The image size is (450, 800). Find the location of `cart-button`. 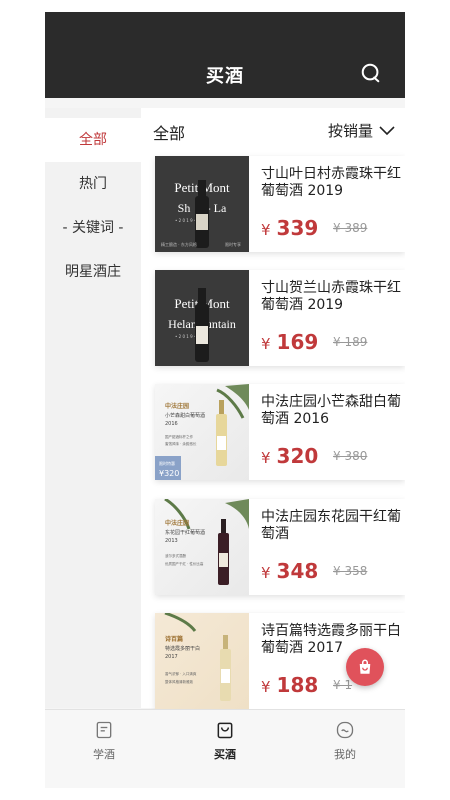

cart-button is located at coordinates (365, 667).